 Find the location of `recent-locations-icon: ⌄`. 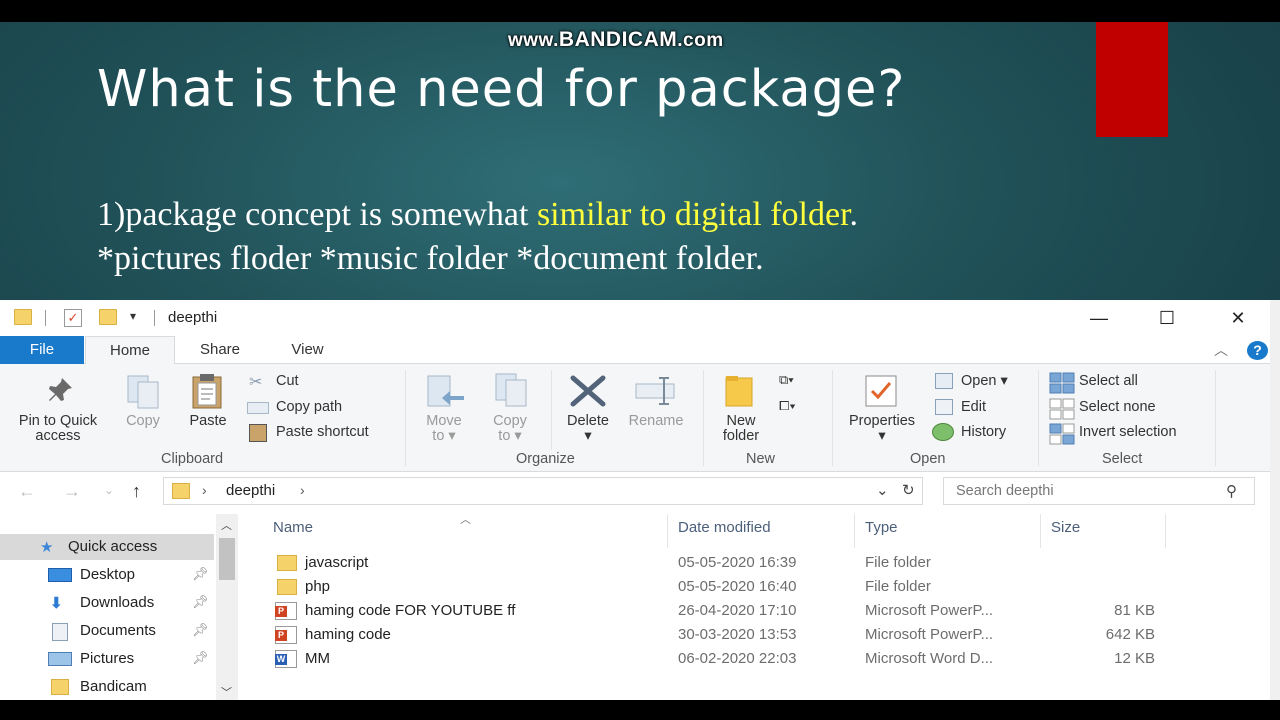

recent-locations-icon: ⌄ is located at coordinates (109, 490).